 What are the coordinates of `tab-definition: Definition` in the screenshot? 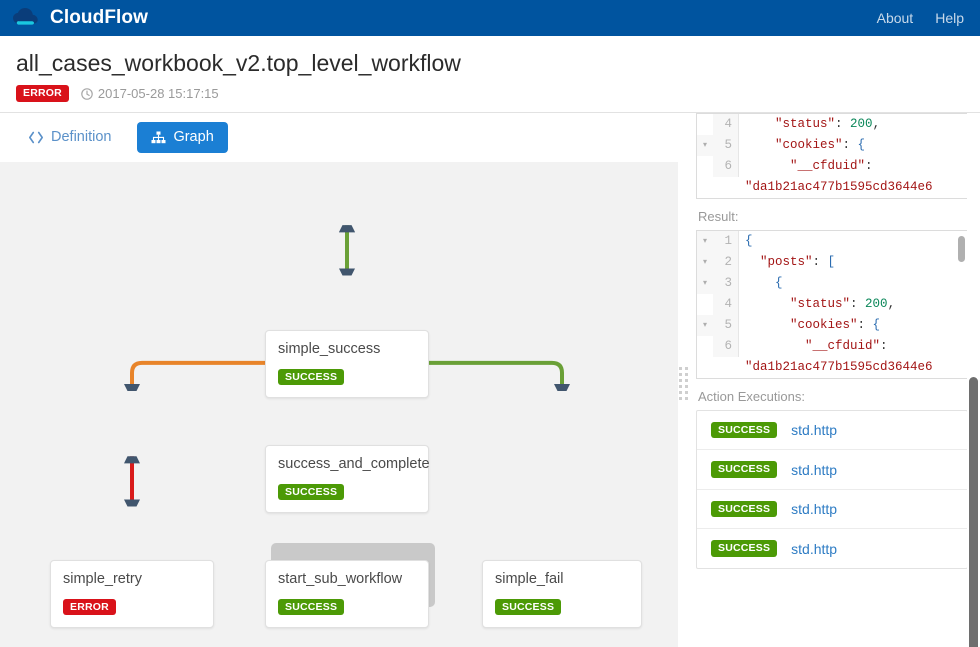 It's located at (69, 137).